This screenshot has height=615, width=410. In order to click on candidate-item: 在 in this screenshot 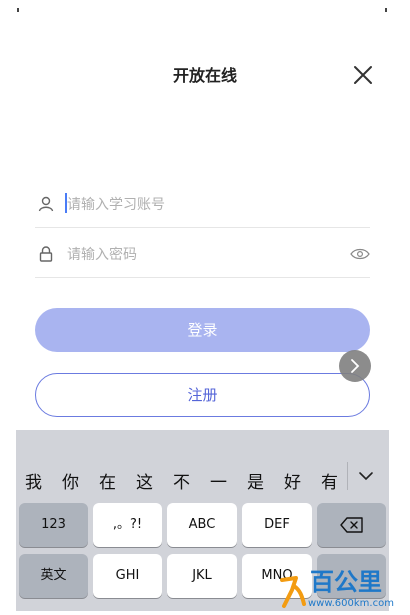, I will do `click(107, 480)`.